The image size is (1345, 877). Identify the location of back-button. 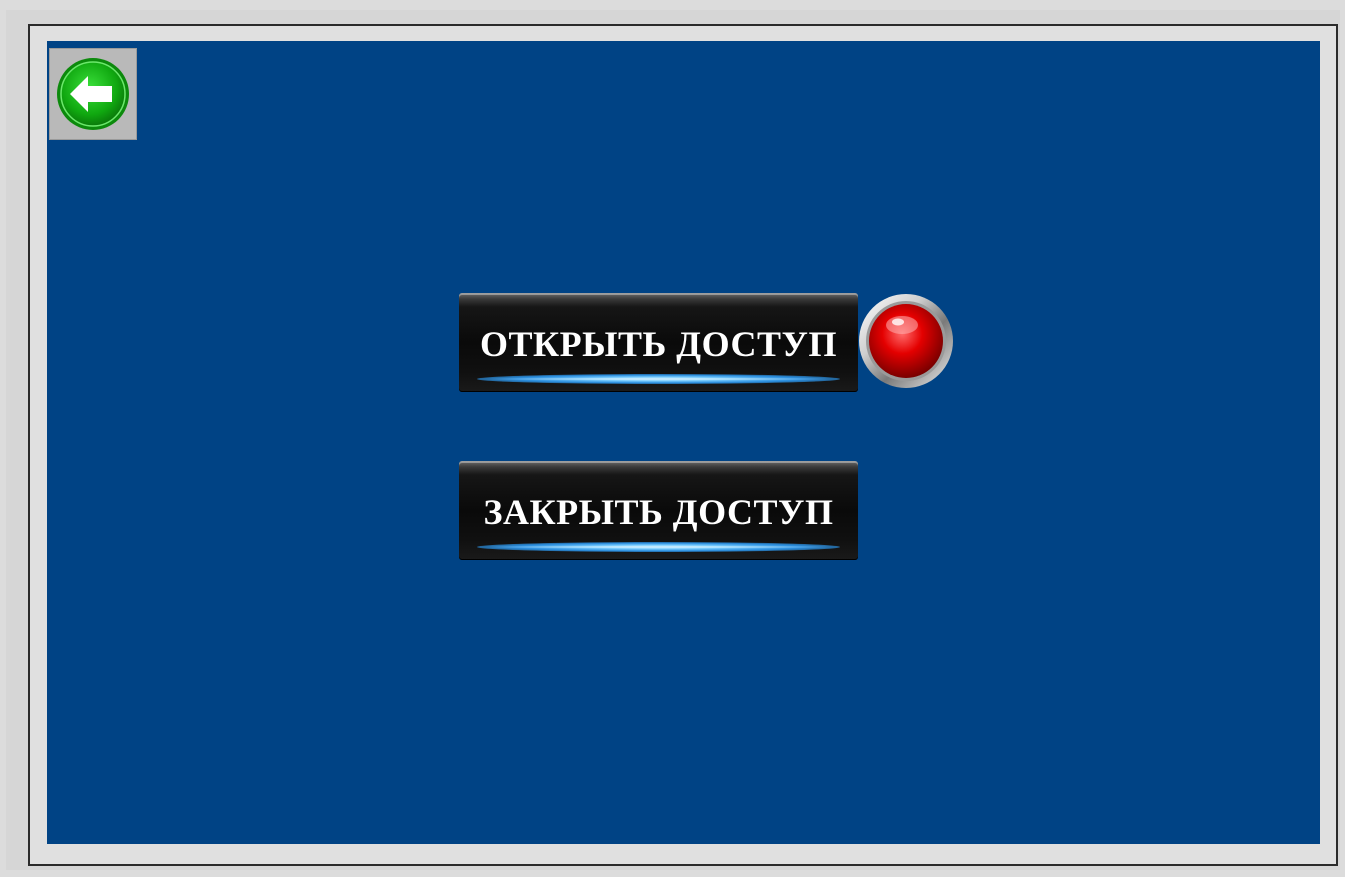
(93, 94).